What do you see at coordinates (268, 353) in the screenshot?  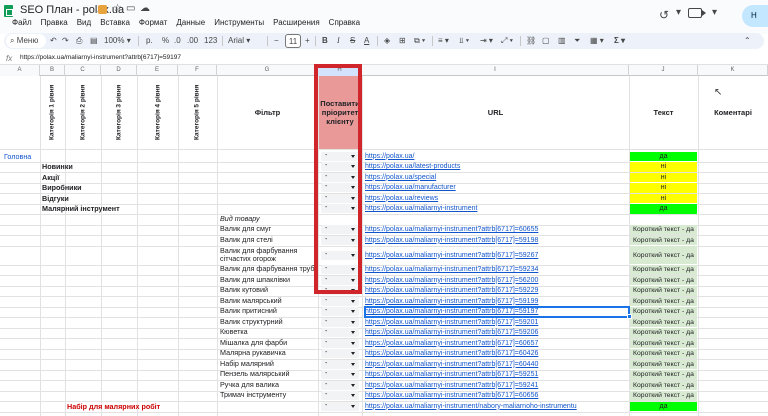 I see `filter-label: Малярна рукавичка` at bounding box center [268, 353].